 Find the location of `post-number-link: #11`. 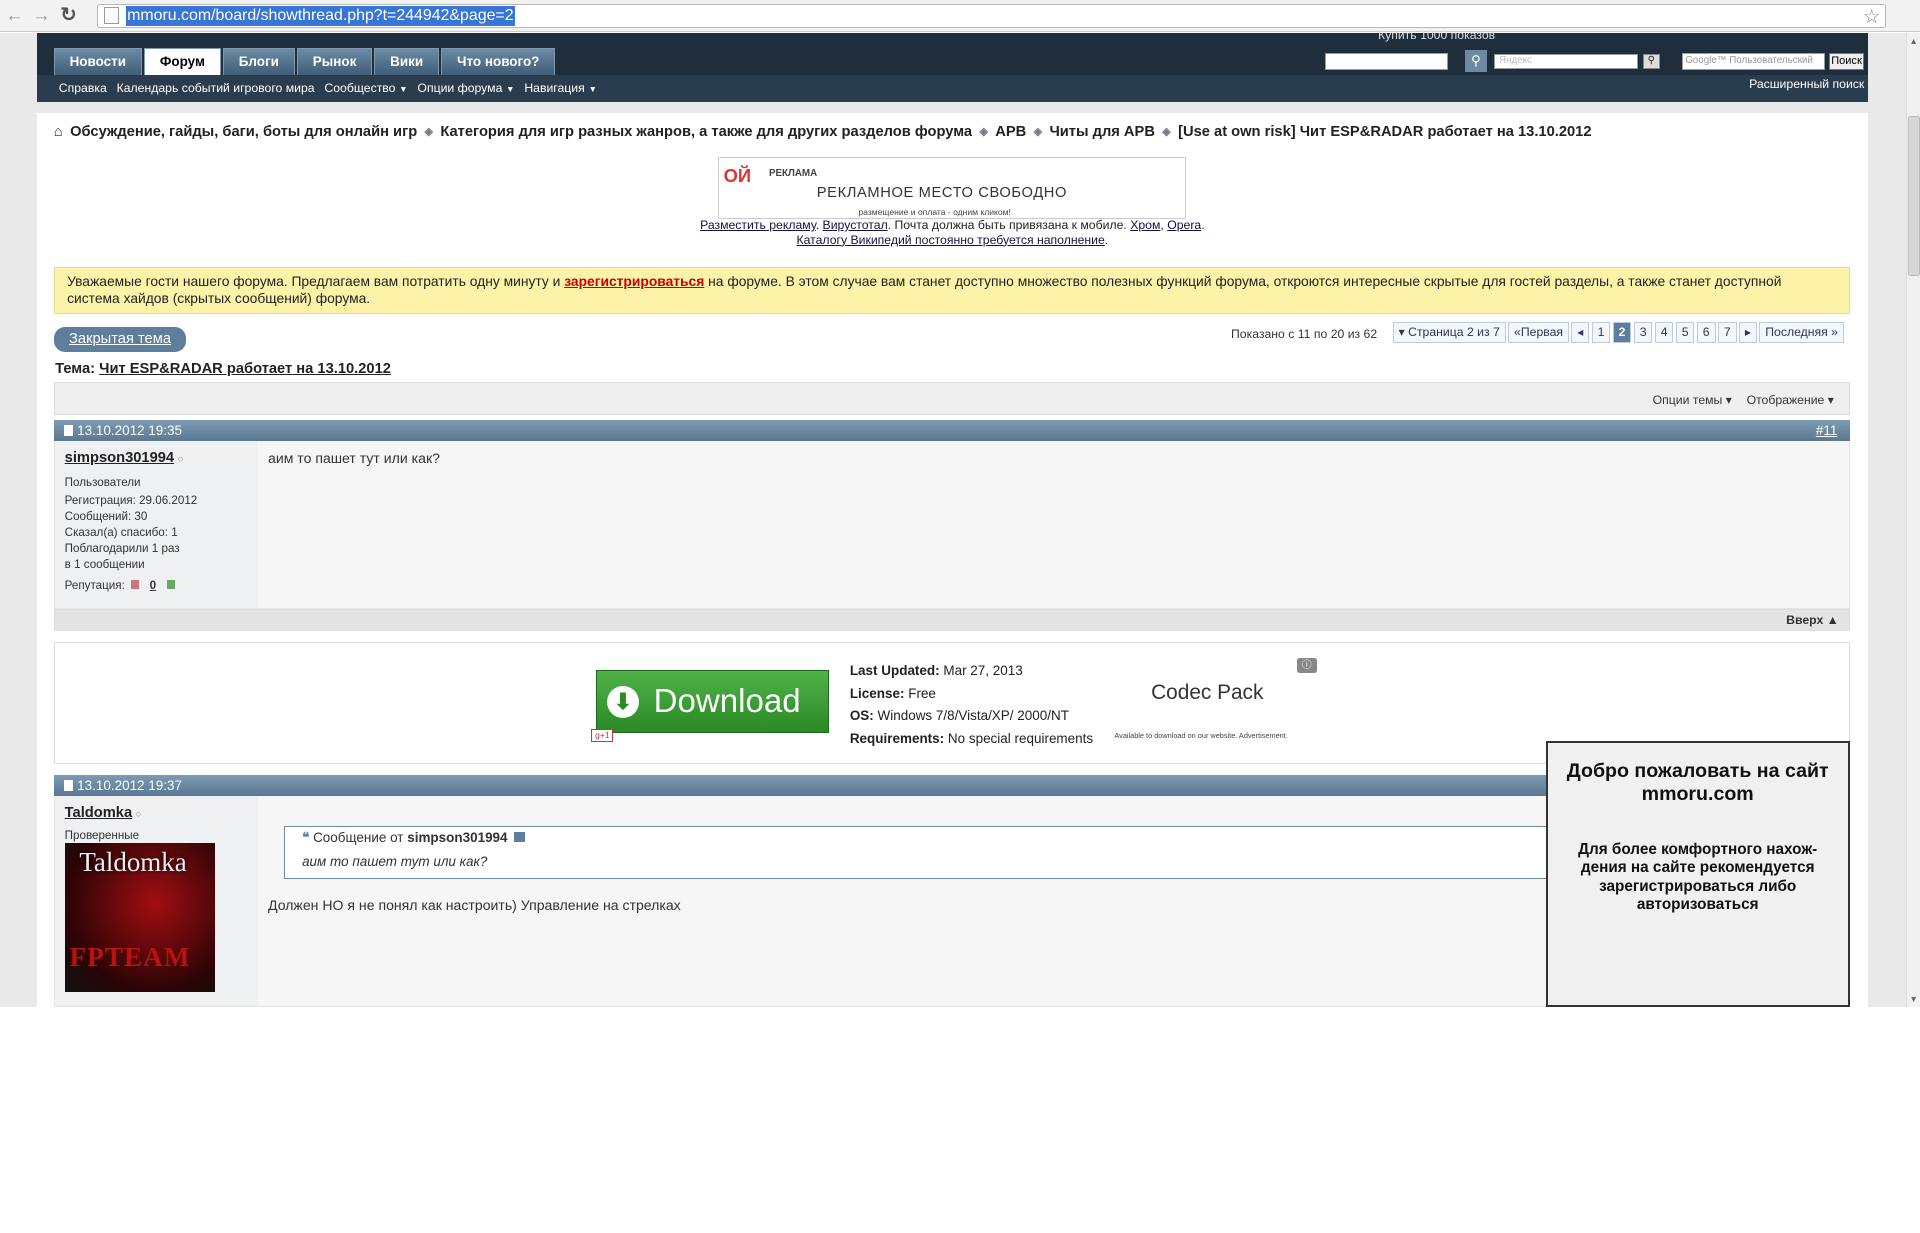

post-number-link: #11 is located at coordinates (1826, 430).